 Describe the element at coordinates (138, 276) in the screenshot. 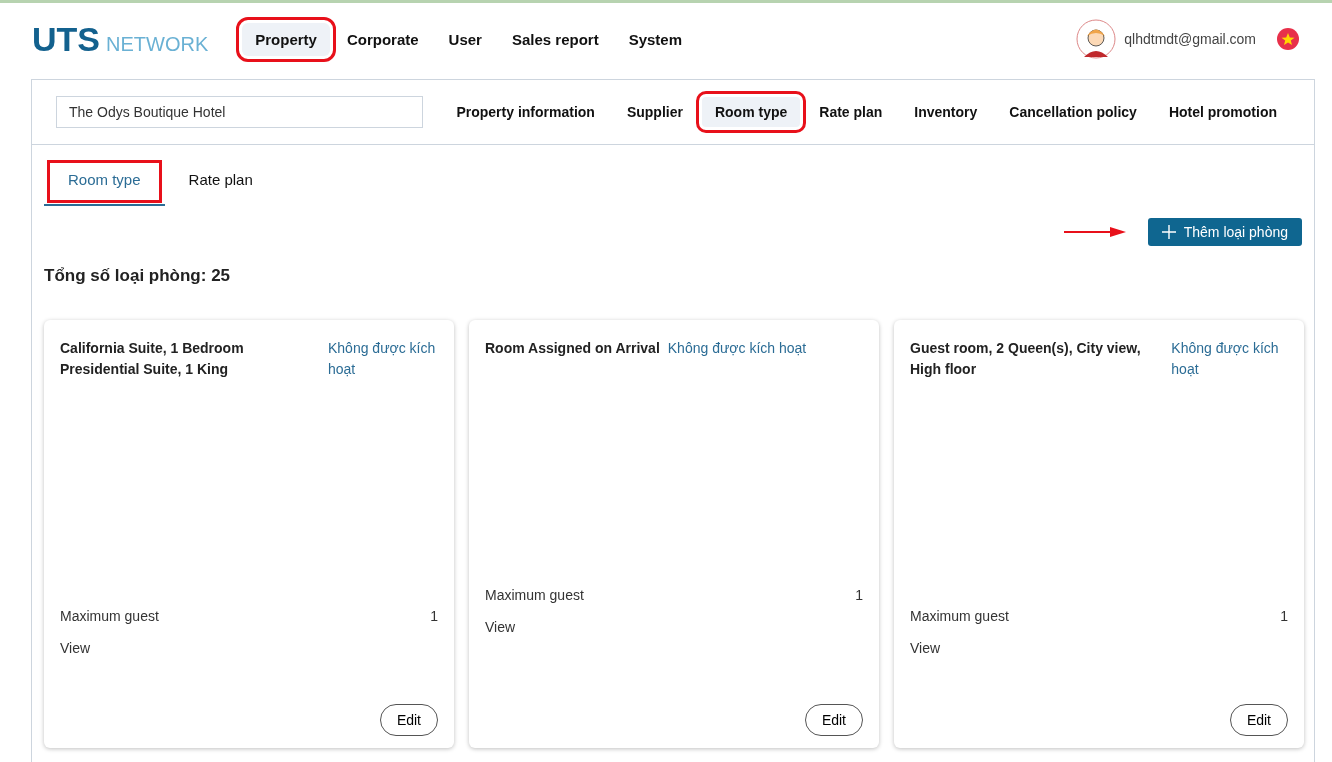

I see `total-count: Tổng số loại phòng: 25` at that location.